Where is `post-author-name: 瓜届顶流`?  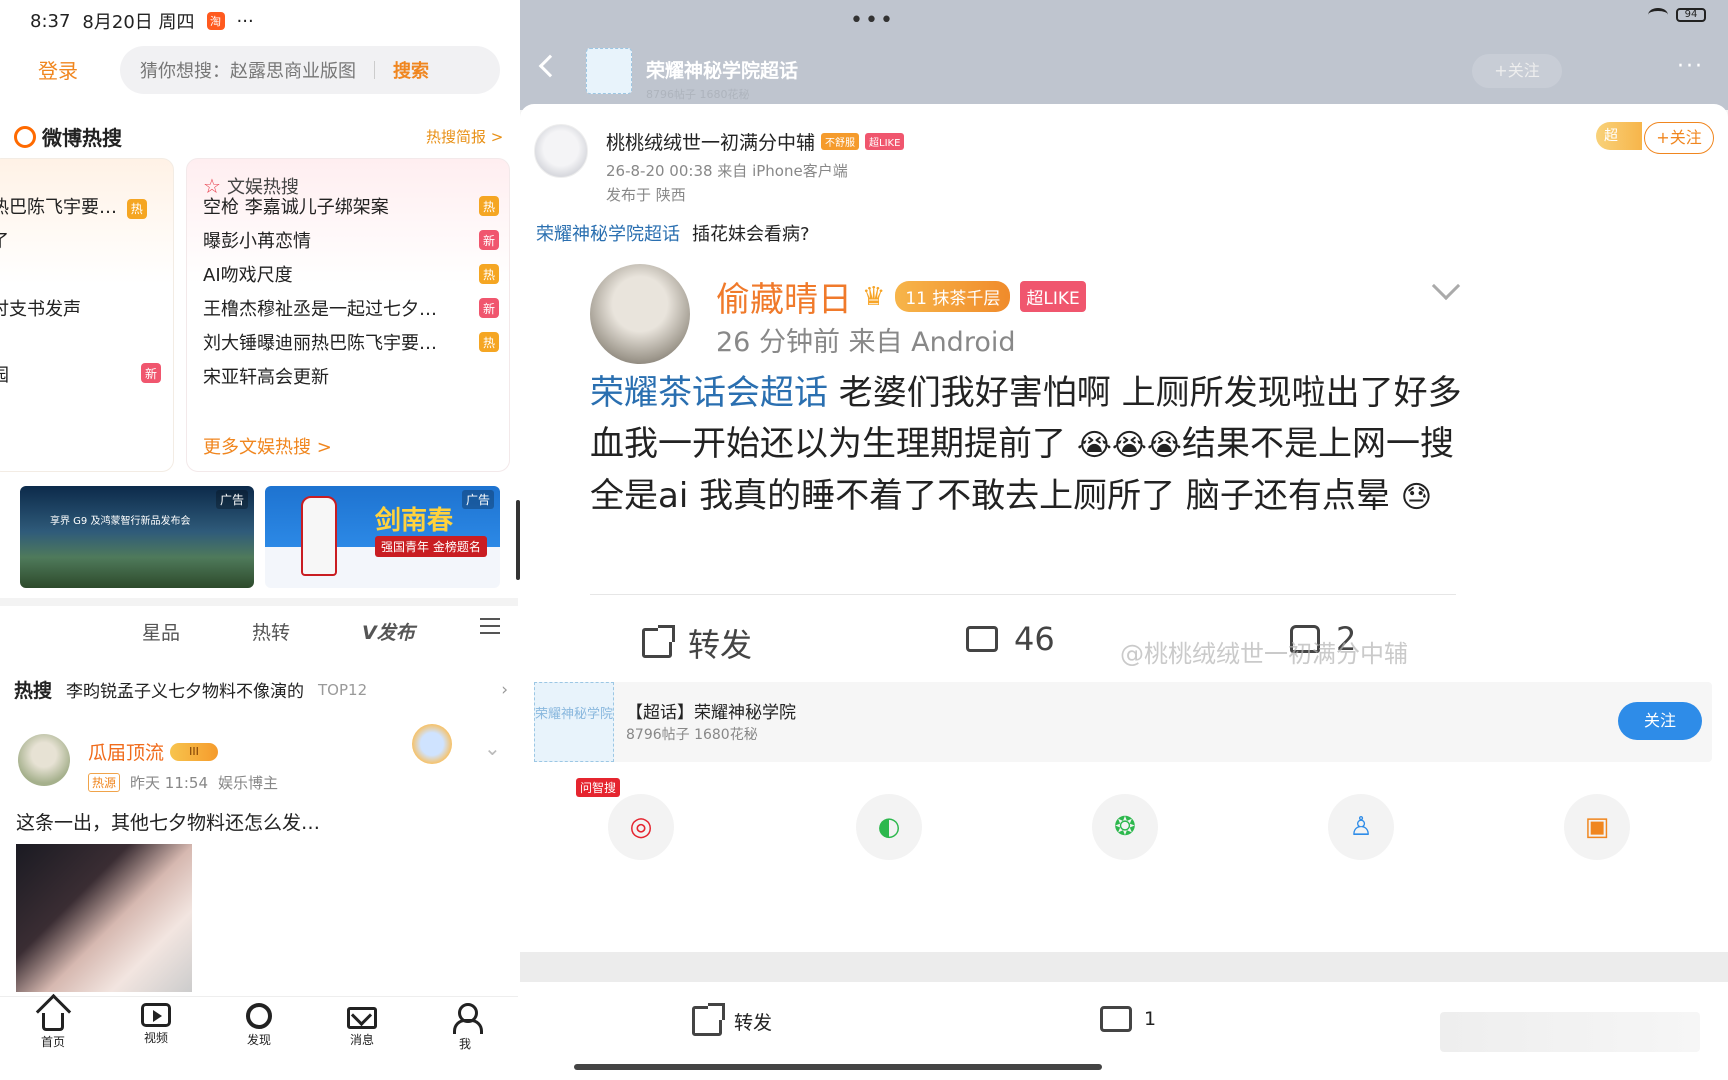 post-author-name: 瓜届顶流 is located at coordinates (126, 753).